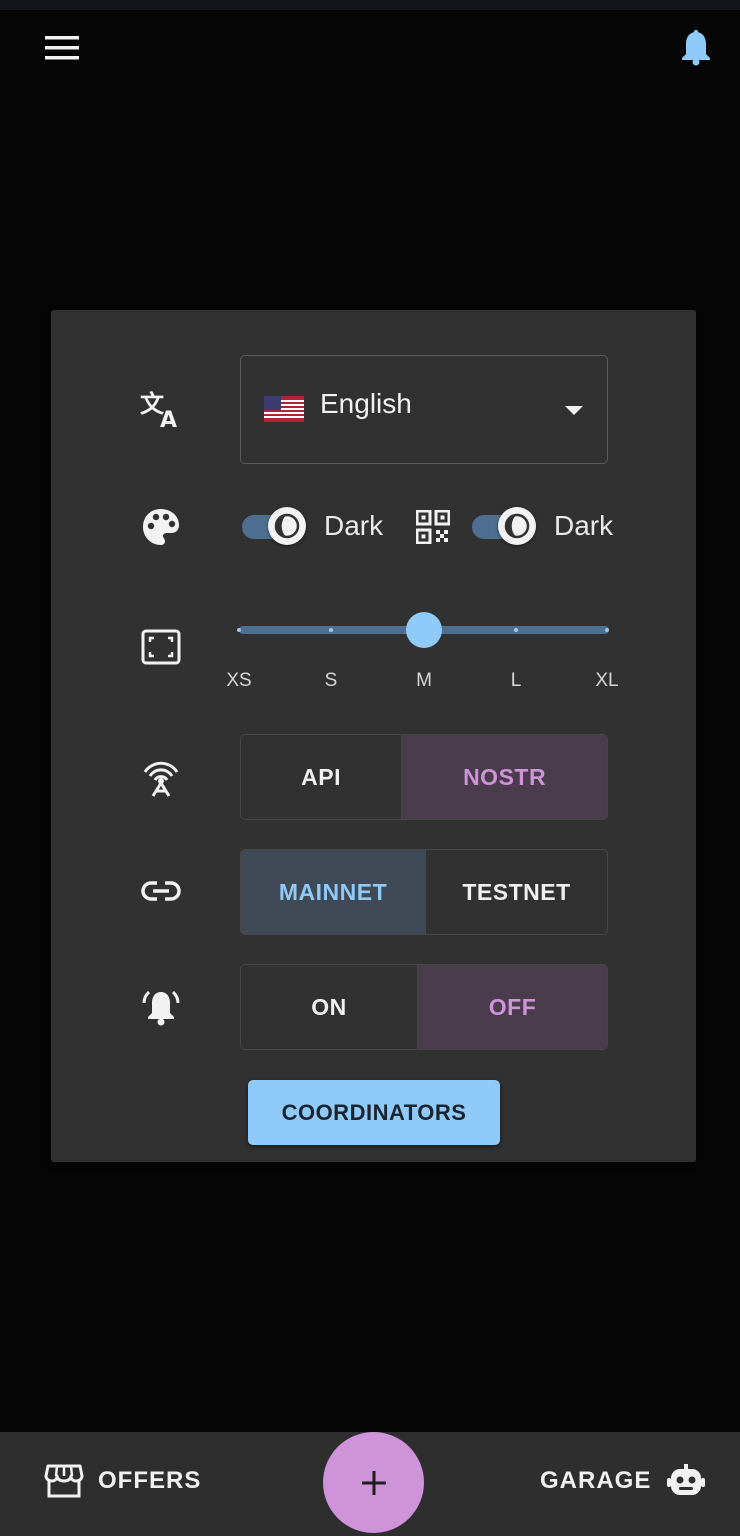 Image resolution: width=740 pixels, height=1536 pixels. I want to click on size-tick-s: S, so click(331, 680).